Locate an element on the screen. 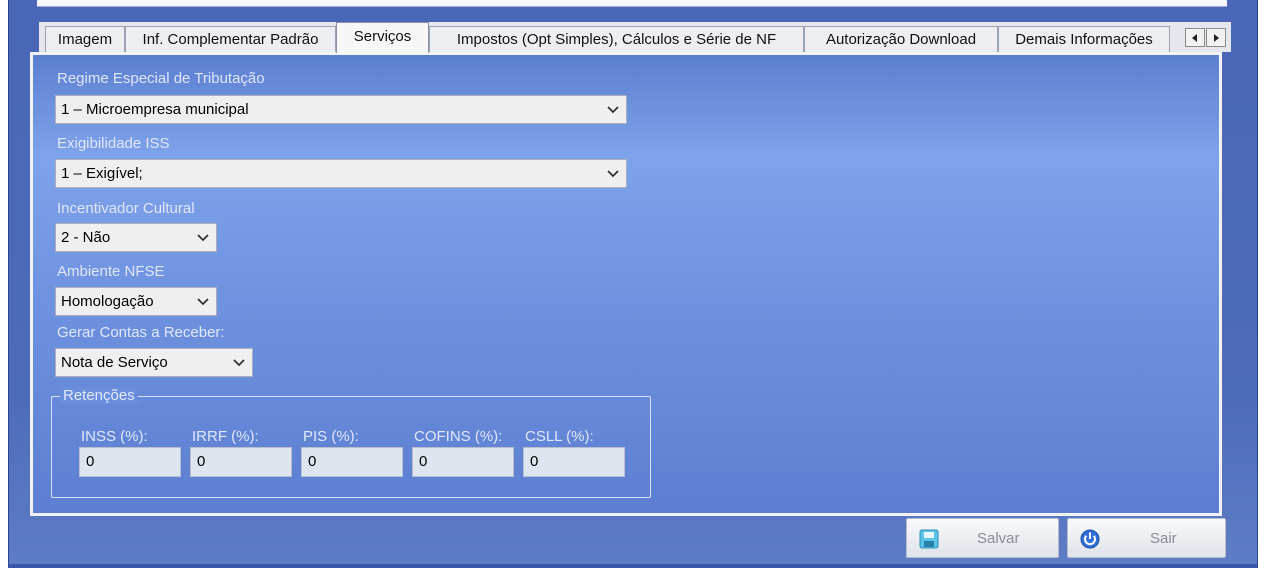 This screenshot has height=576, width=1266. tab-scroll-left-button is located at coordinates (1195, 37).